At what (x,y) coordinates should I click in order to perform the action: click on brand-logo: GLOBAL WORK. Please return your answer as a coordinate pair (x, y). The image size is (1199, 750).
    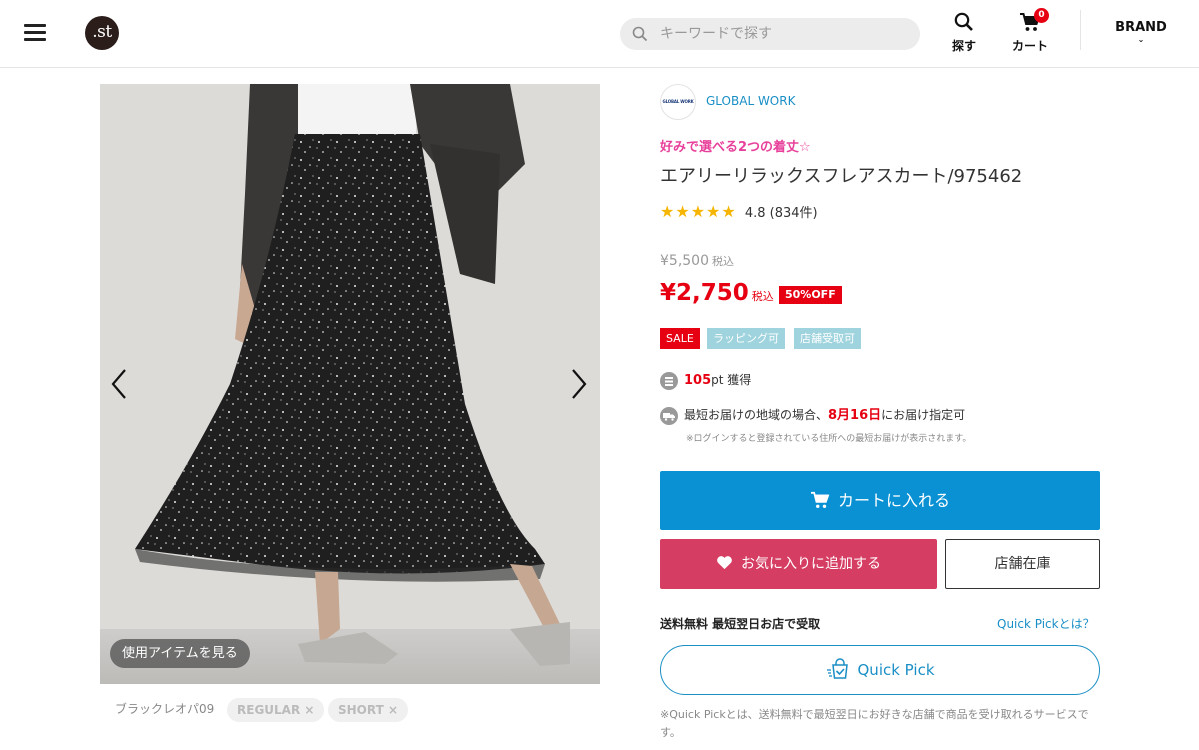
    Looking at the image, I should click on (678, 102).